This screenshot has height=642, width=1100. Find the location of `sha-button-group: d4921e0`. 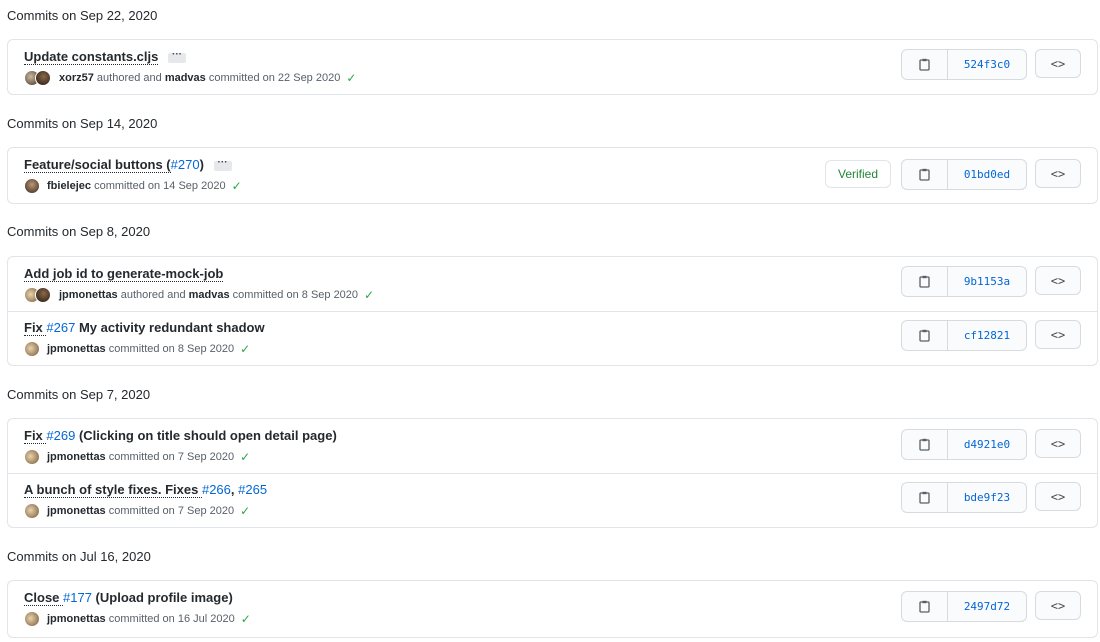

sha-button-group: d4921e0 is located at coordinates (964, 444).